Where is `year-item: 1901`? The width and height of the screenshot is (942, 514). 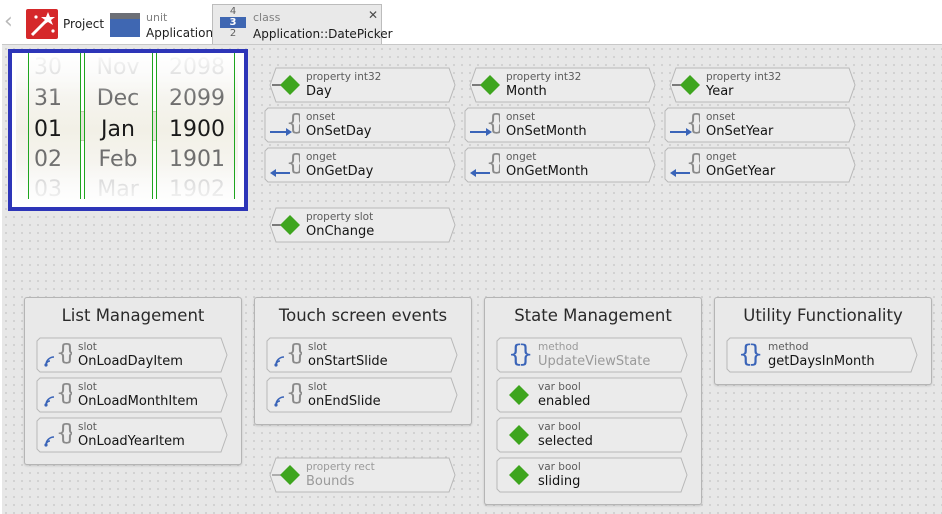 year-item: 1901 is located at coordinates (197, 159).